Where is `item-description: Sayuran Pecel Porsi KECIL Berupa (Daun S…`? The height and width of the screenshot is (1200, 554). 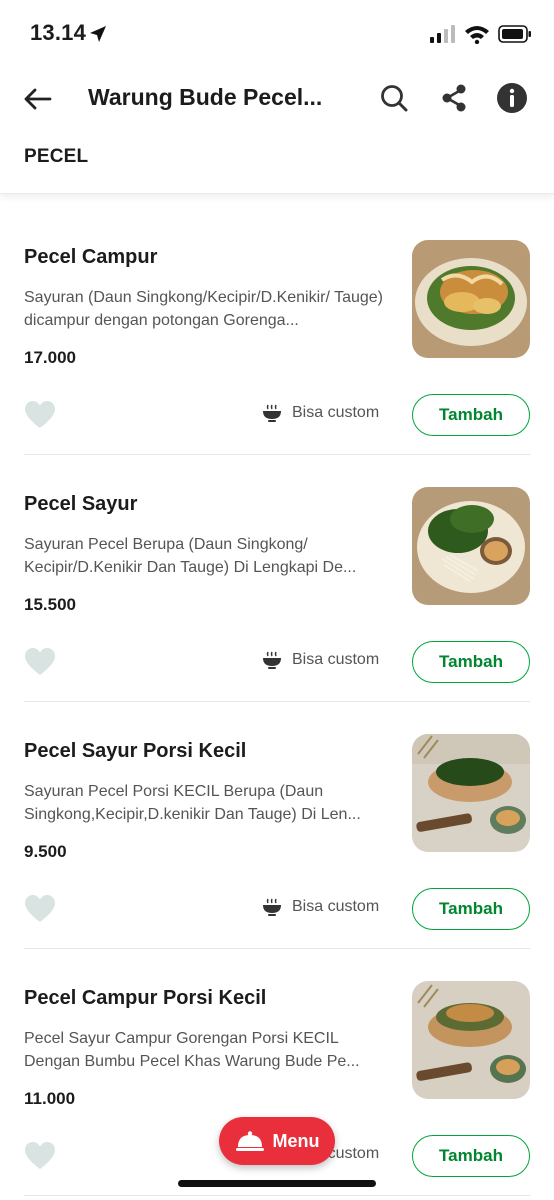
item-description: Sayuran Pecel Porsi KECIL Berupa (Daun S… is located at coordinates (192, 803).